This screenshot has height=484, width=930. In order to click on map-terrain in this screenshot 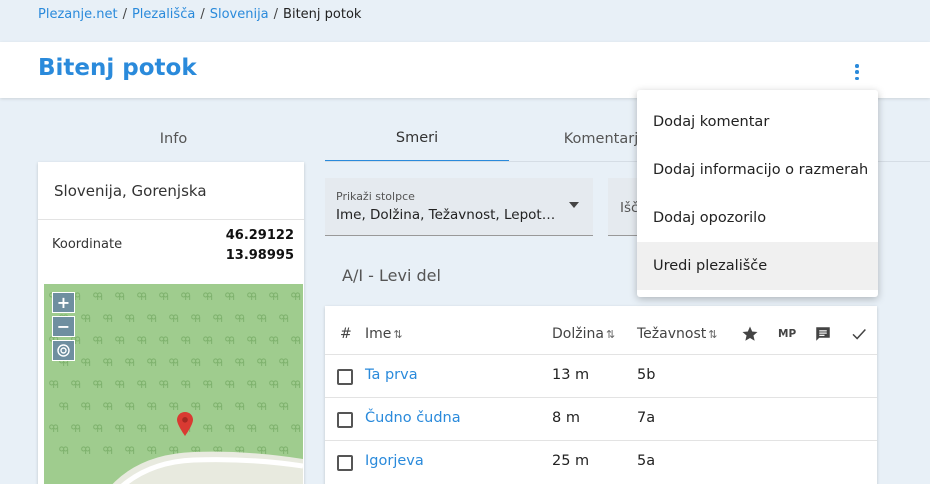, I will do `click(173, 384)`.